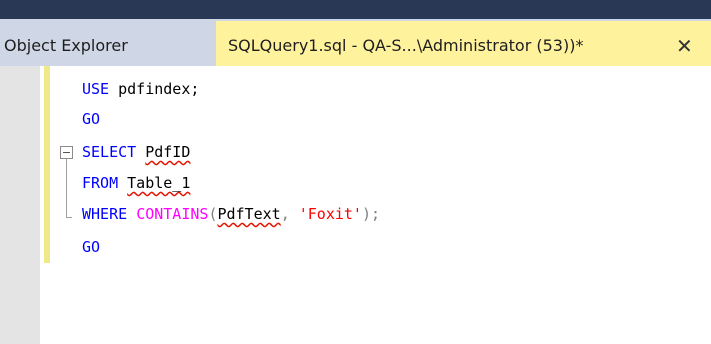 This screenshot has width=711, height=344. Describe the element at coordinates (371, 214) in the screenshot. I see `close-paren: );` at that location.